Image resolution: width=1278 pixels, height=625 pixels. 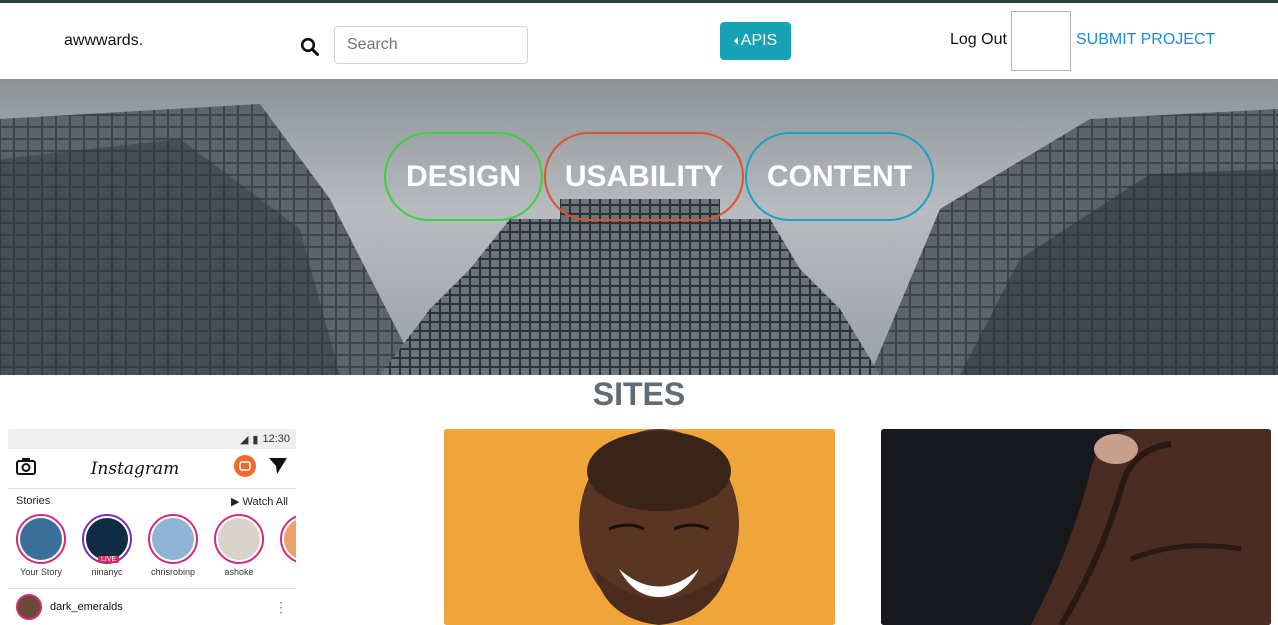 What do you see at coordinates (735, 41) in the screenshot?
I see `caret-left-icon` at bounding box center [735, 41].